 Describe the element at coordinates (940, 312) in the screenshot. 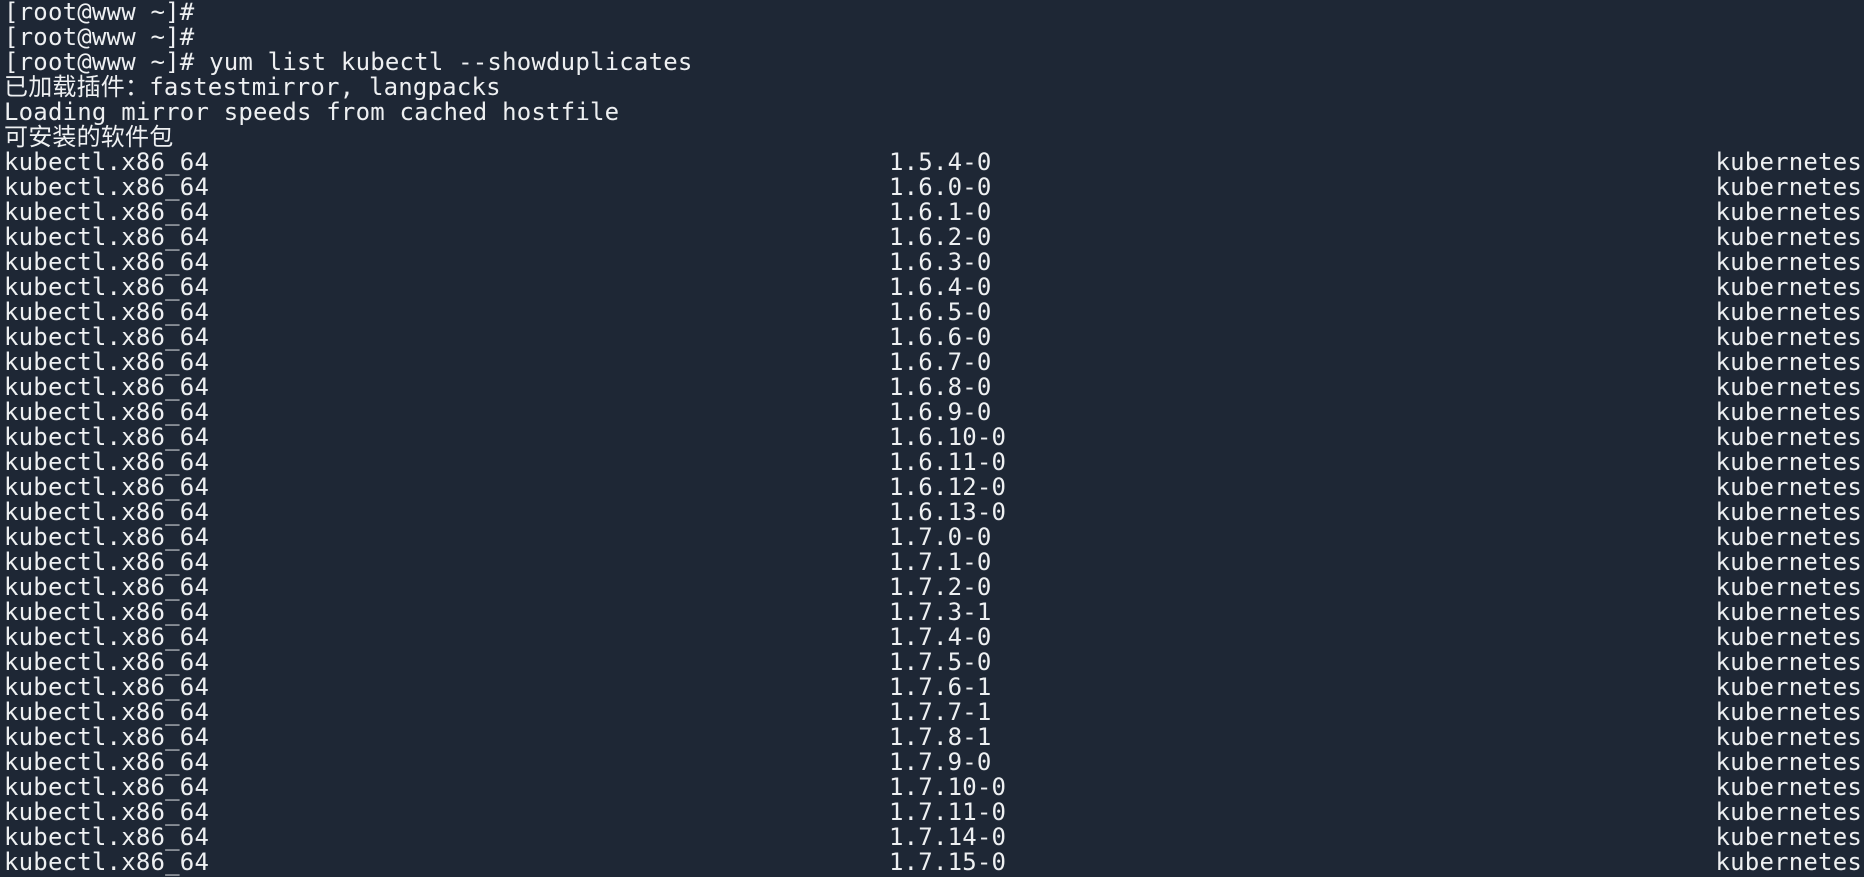

I see `package-version: 1.6.5-0` at that location.